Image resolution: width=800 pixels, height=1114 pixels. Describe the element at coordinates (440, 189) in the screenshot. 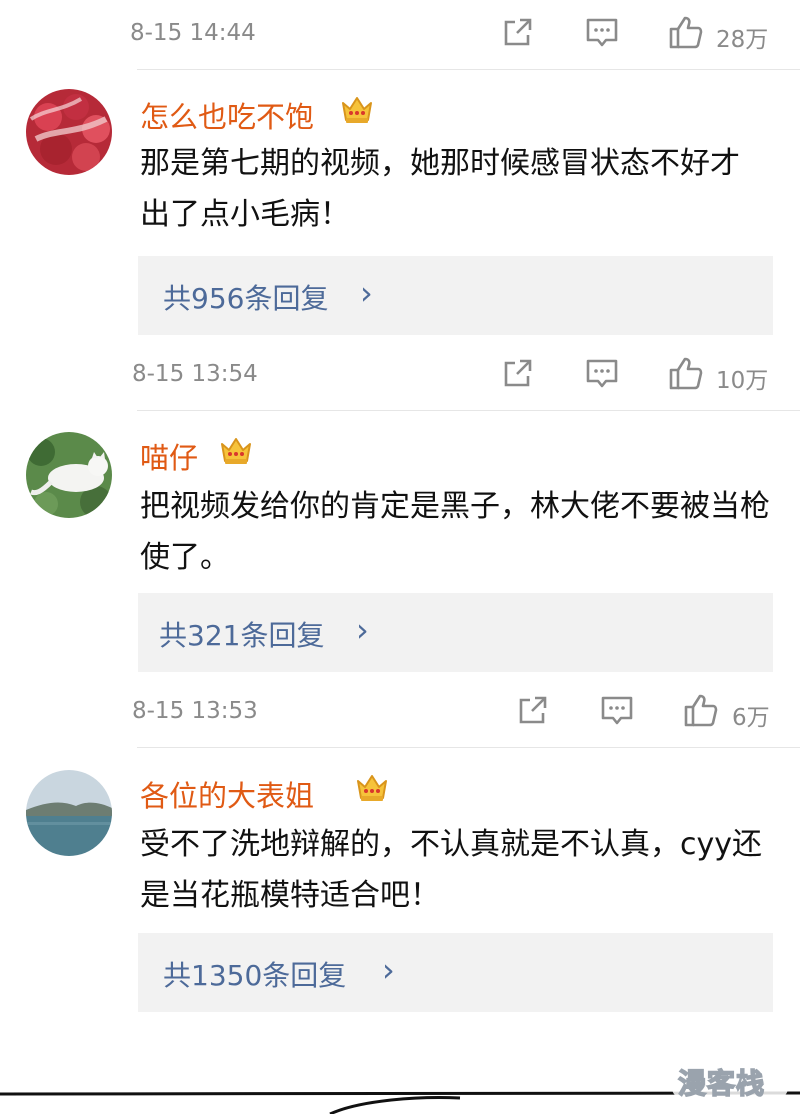

I see `comment-text: 那是第七期的视频，她那时候感冒状态不好才出了点小毛病！` at that location.